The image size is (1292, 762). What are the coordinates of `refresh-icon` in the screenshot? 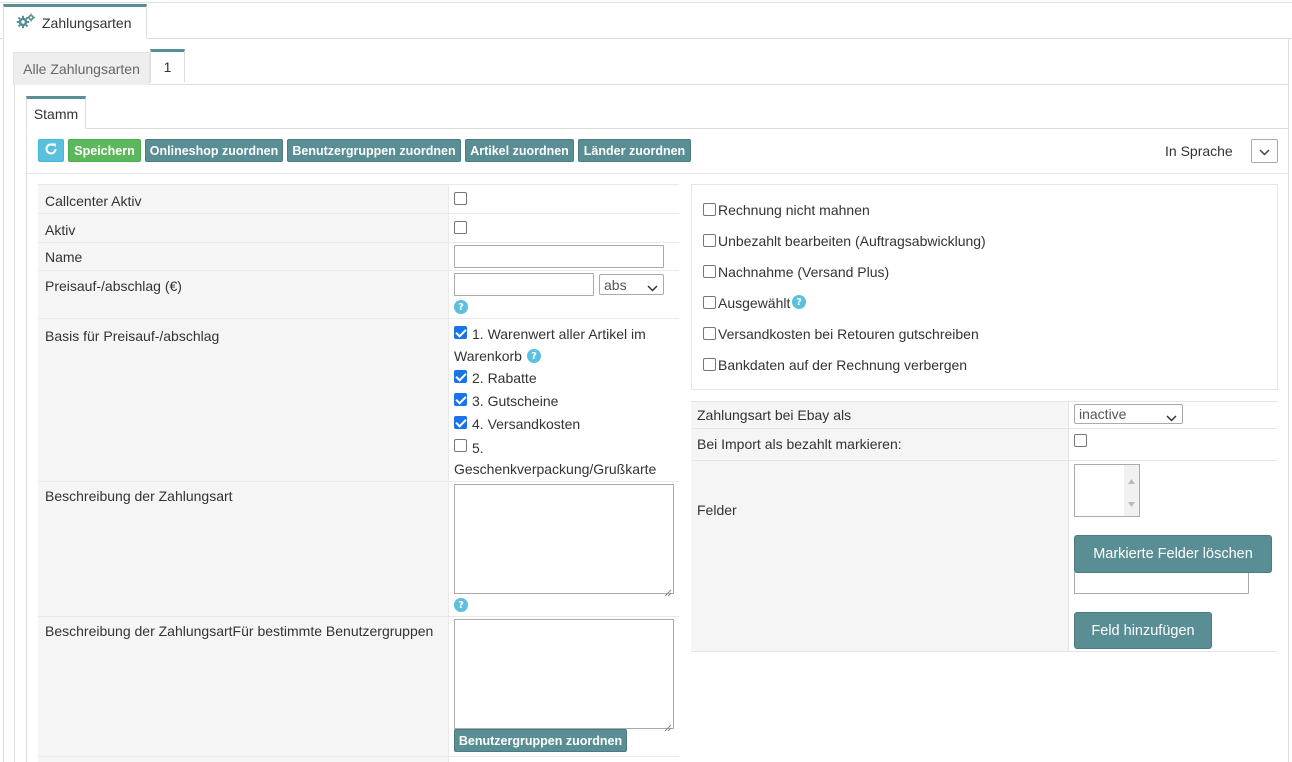 It's located at (51, 150).